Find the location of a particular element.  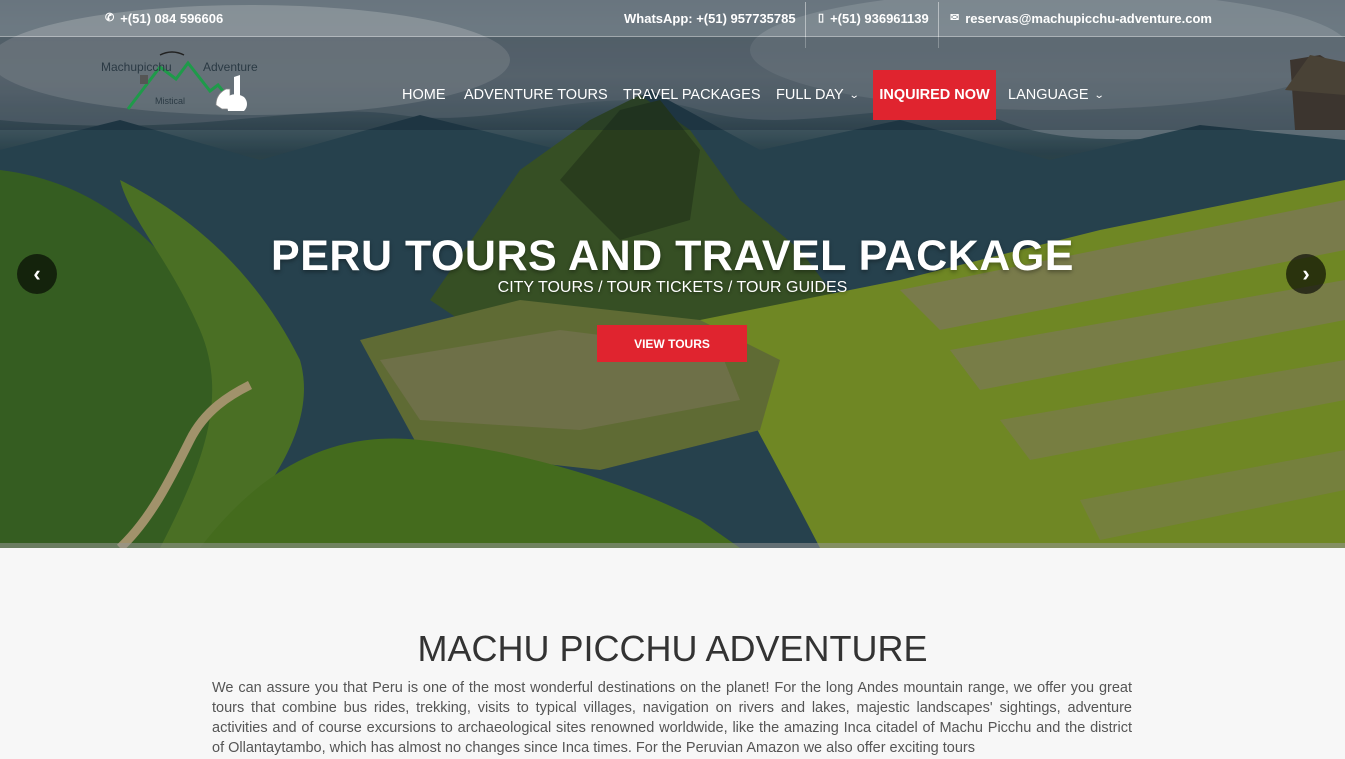

whatsapp-contact: WhatsApp: +(51) 957735785 is located at coordinates (710, 18).